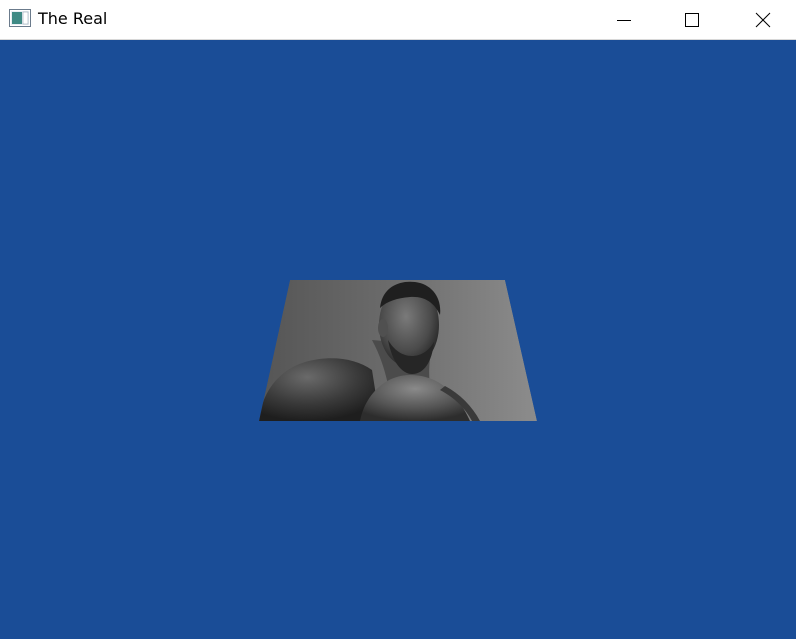 This screenshot has height=639, width=796. What do you see at coordinates (20, 18) in the screenshot?
I see `app-window-icon` at bounding box center [20, 18].